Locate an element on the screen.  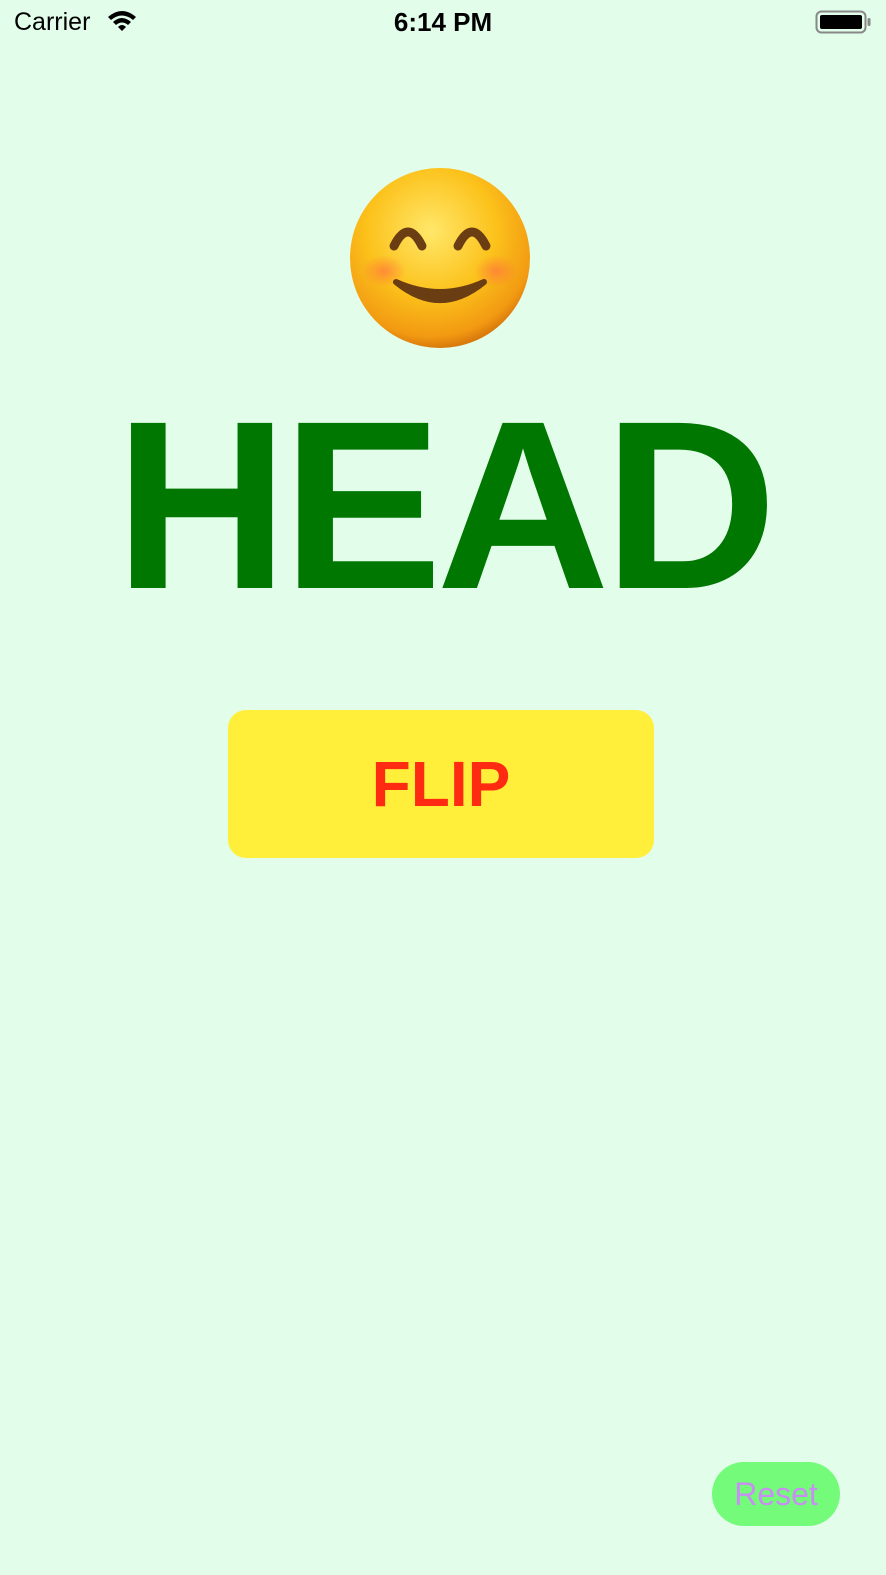
reset-button: Reset is located at coordinates (776, 1494).